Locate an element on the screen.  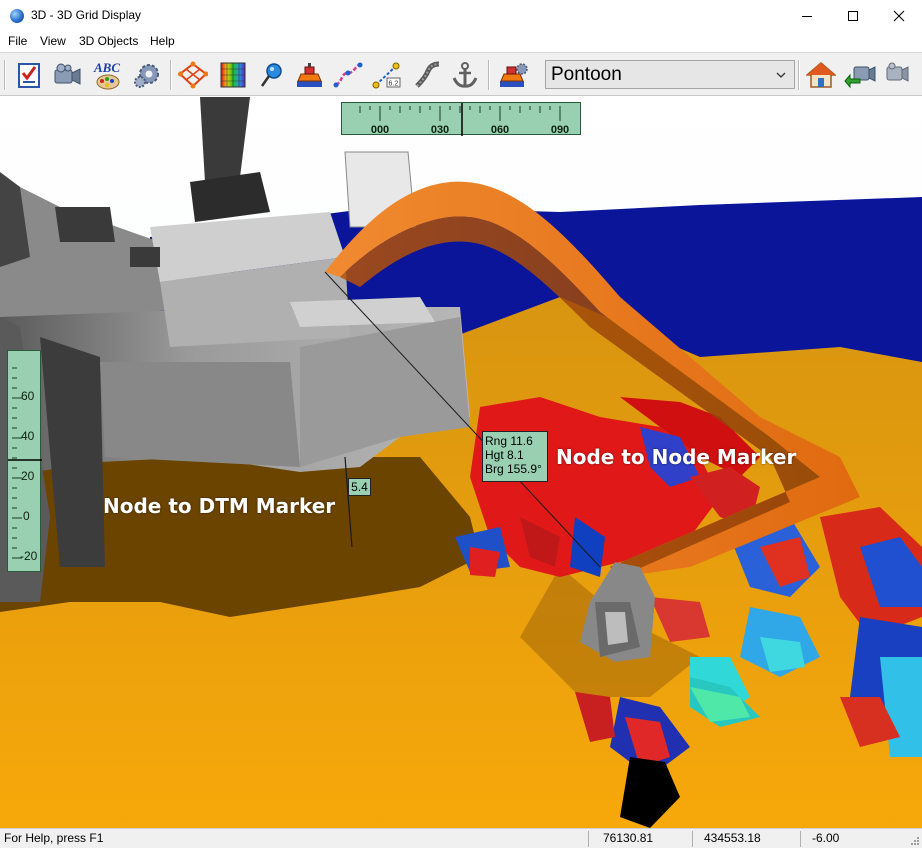
resize-grip-icon is located at coordinates (914, 840).